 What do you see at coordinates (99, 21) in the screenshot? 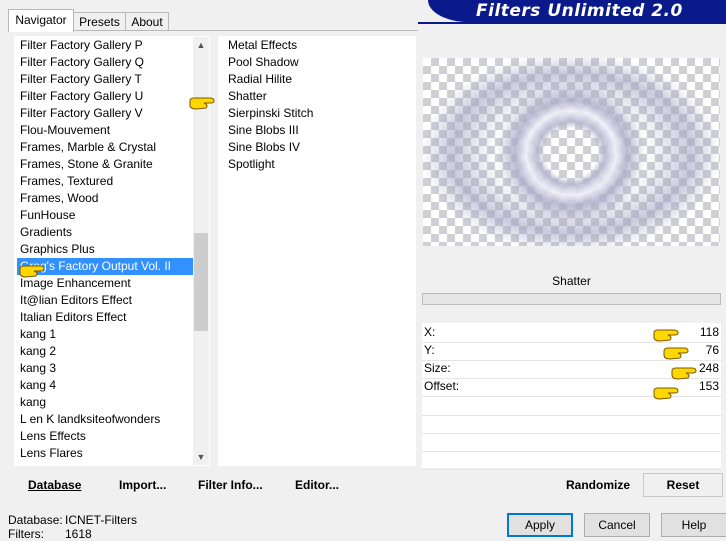
I see `tab-presets: Presets` at bounding box center [99, 21].